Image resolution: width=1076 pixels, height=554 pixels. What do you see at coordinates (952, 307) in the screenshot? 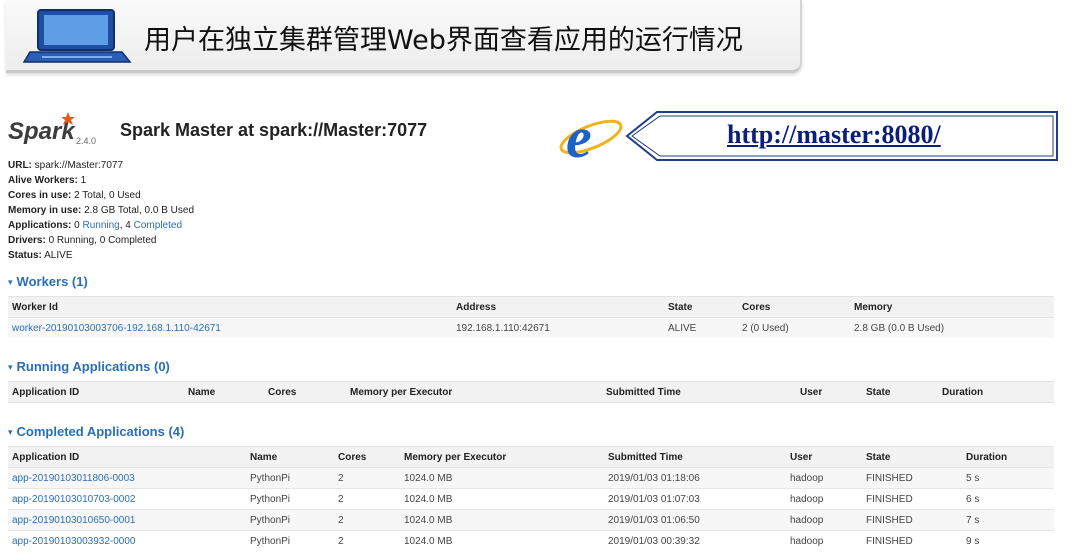
I see `column-header: Memory` at bounding box center [952, 307].